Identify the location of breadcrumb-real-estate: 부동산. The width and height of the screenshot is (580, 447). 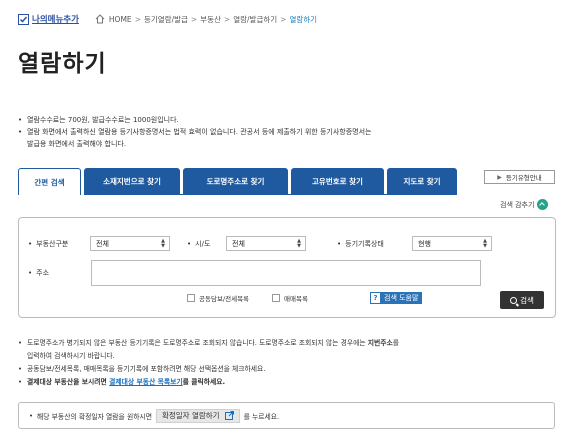
(210, 19).